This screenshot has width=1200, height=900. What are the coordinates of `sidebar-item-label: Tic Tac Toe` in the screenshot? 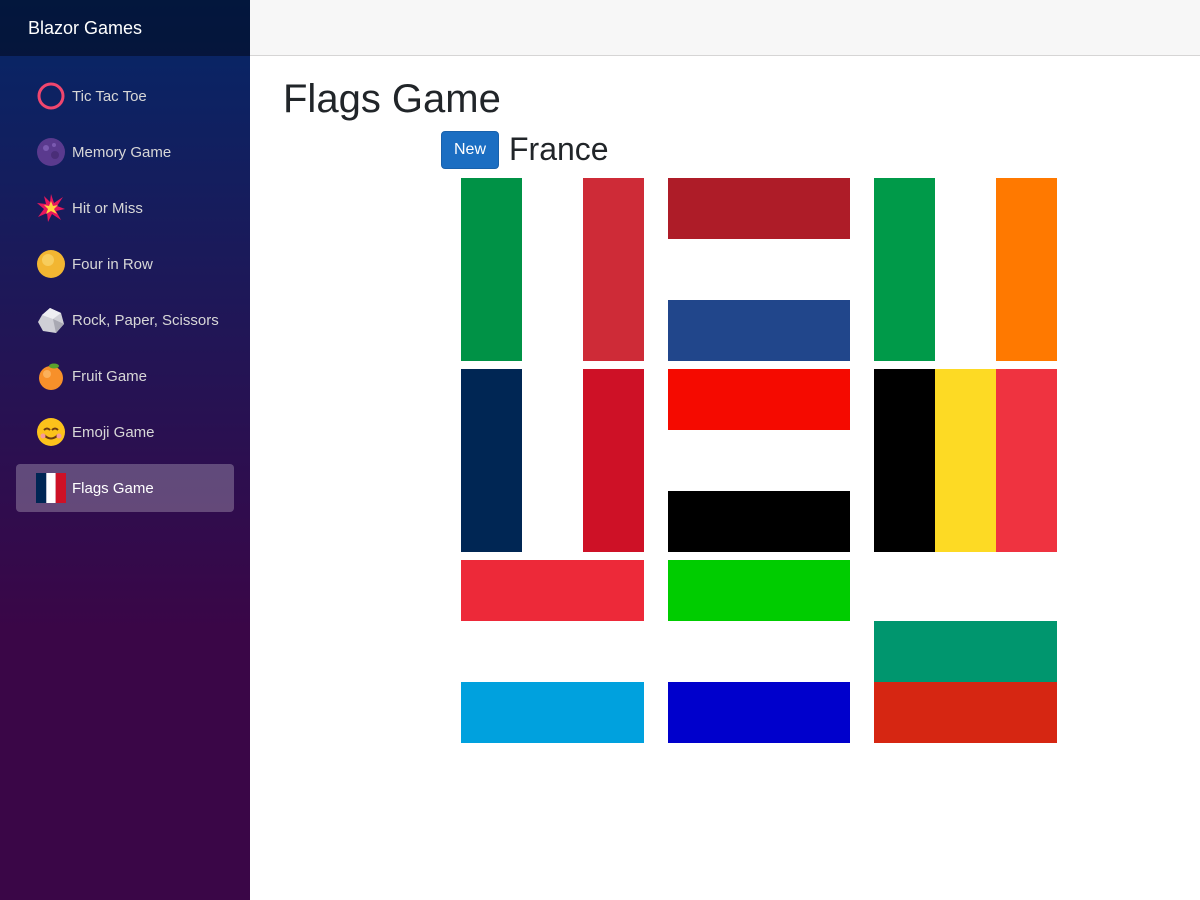 It's located at (109, 96).